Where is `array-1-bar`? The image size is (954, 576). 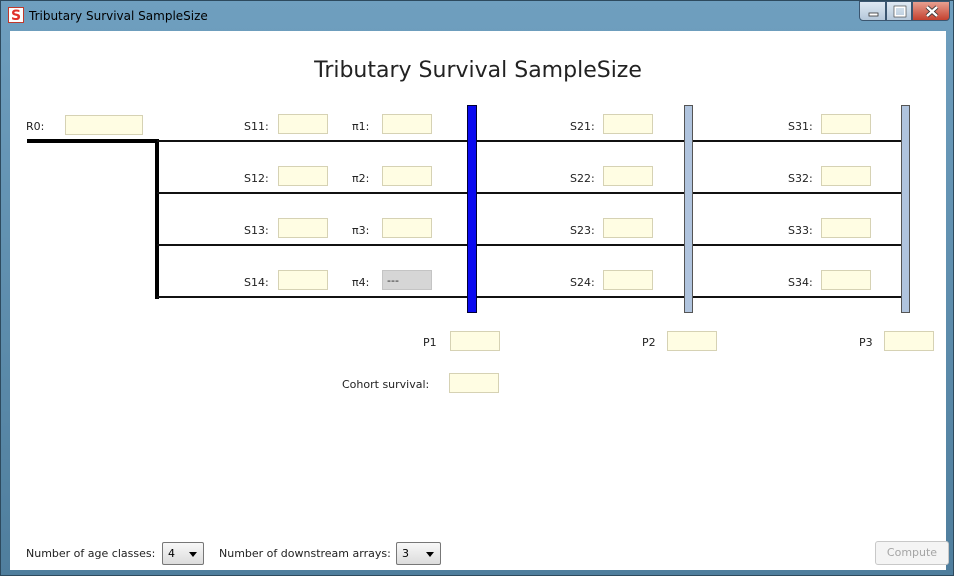 array-1-bar is located at coordinates (472, 209).